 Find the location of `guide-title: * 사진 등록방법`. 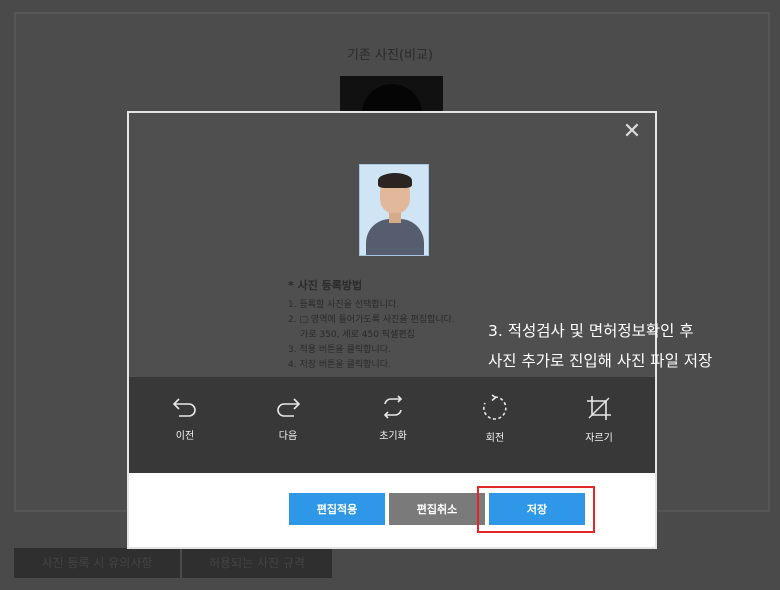

guide-title: * 사진 등록방법 is located at coordinates (325, 285).